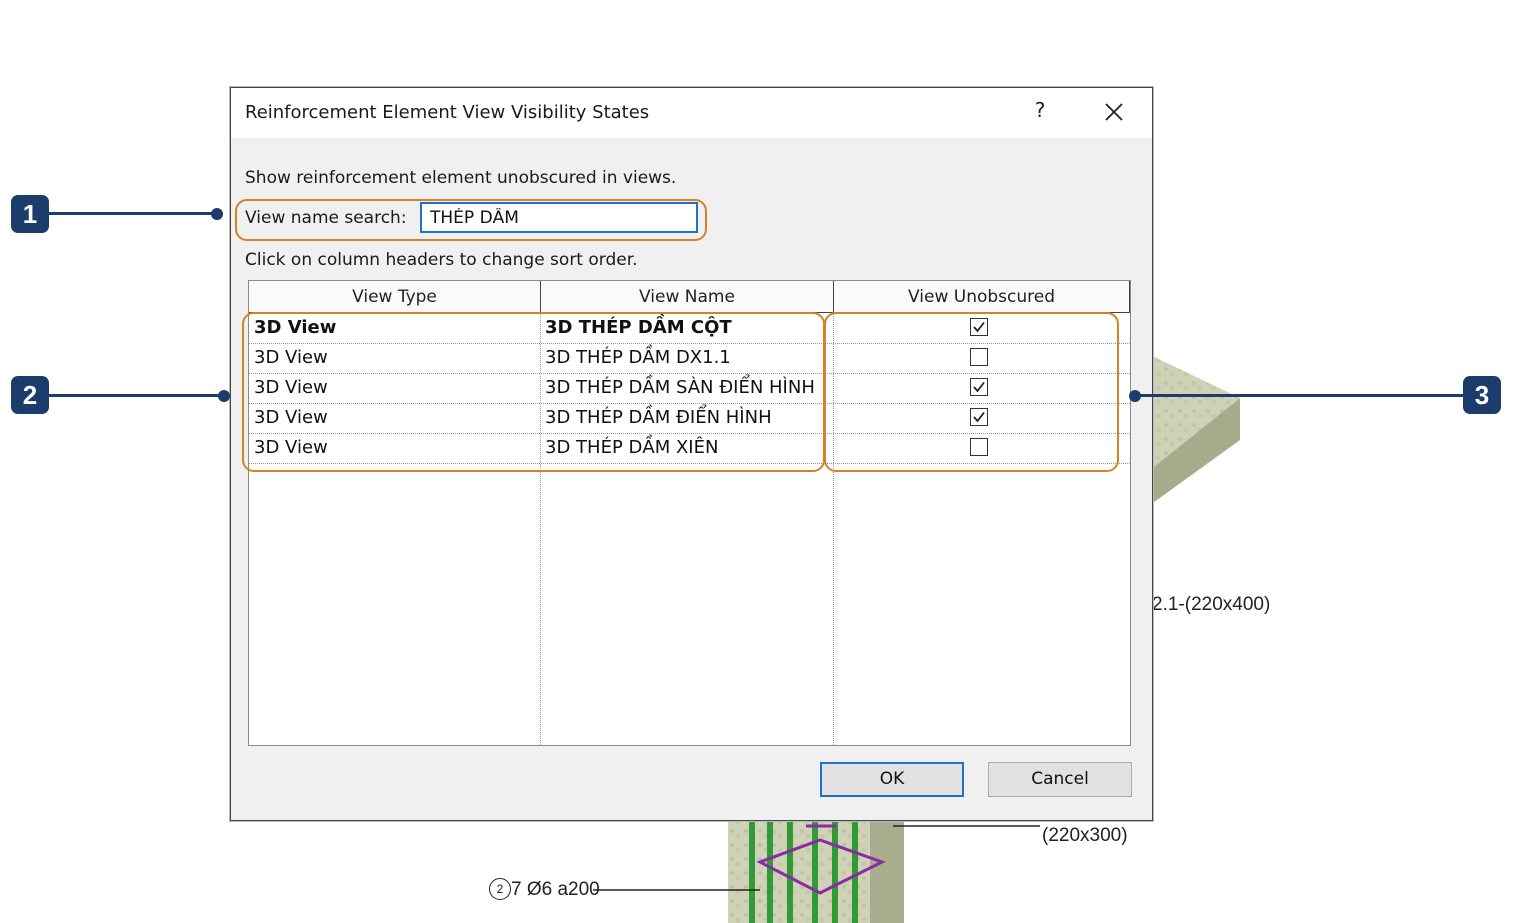 The width and height of the screenshot is (1520, 923). I want to click on ok-button: OK, so click(892, 779).